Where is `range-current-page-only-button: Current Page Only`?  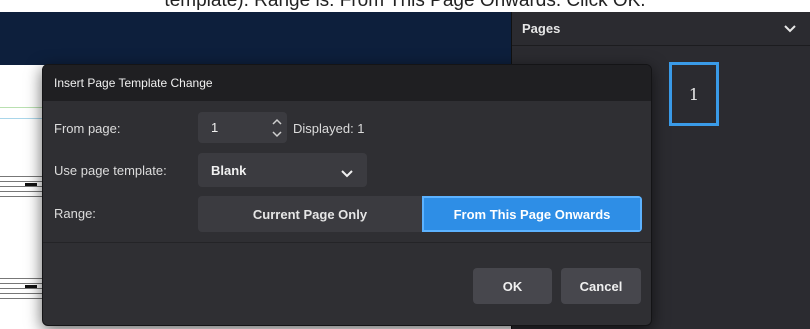
range-current-page-only-button: Current Page Only is located at coordinates (310, 214).